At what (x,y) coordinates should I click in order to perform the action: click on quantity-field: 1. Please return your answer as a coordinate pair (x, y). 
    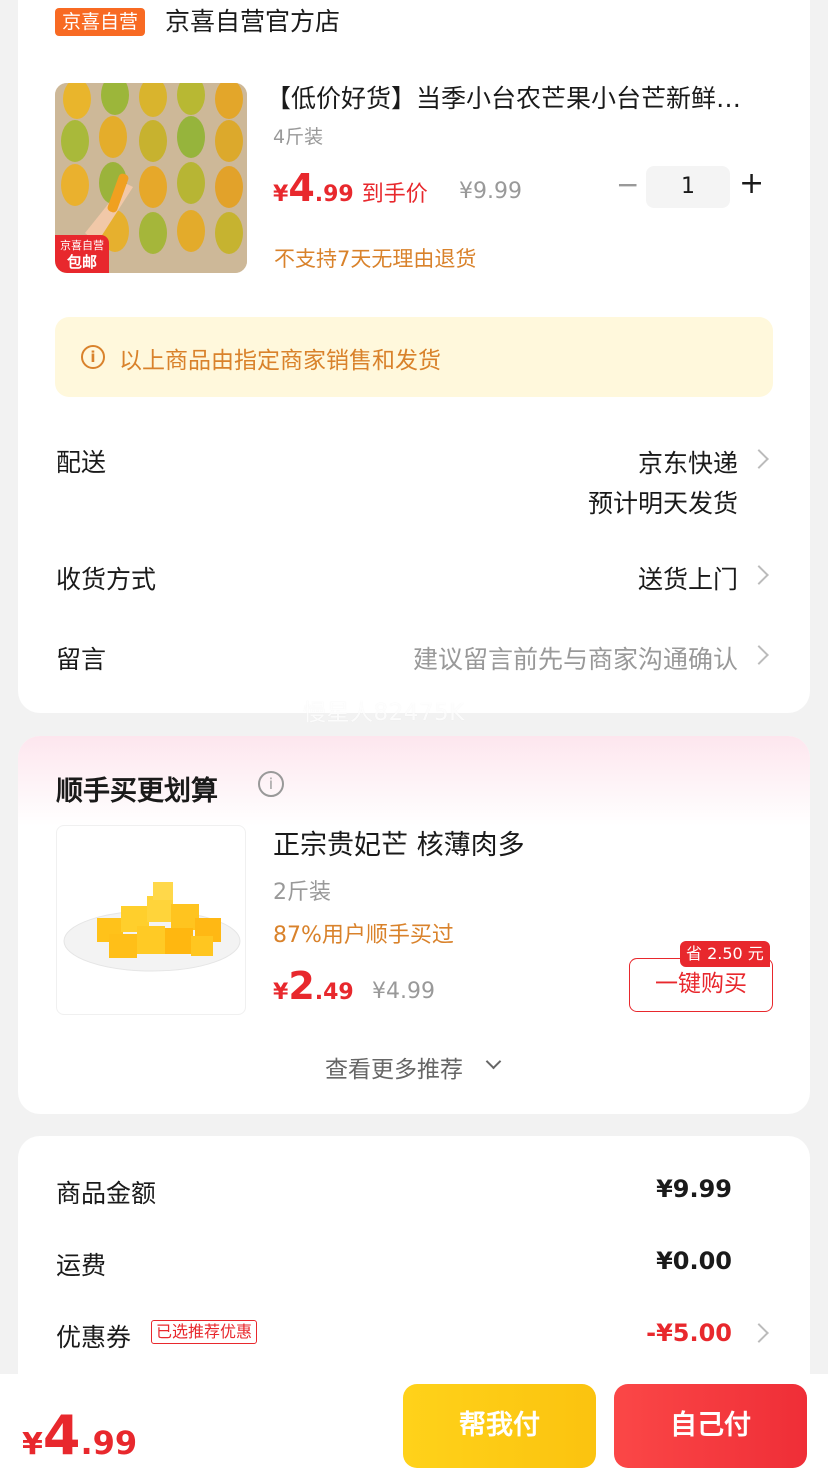
    Looking at the image, I should click on (688, 187).